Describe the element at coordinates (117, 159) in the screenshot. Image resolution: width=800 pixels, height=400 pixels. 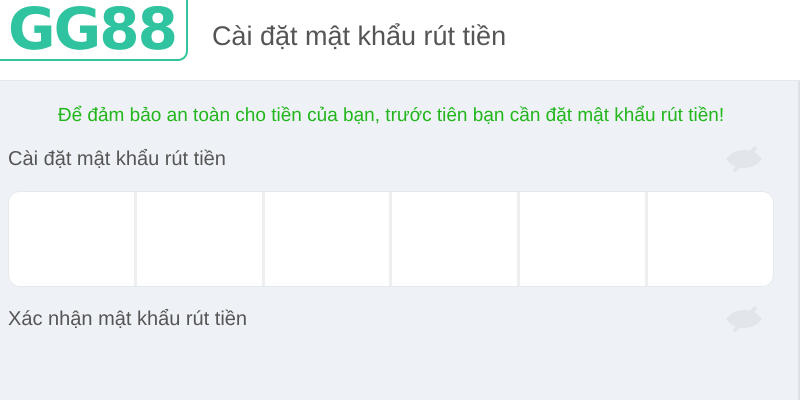
I see `field-label: Cài đặt mật khẩu rút tiền` at that location.